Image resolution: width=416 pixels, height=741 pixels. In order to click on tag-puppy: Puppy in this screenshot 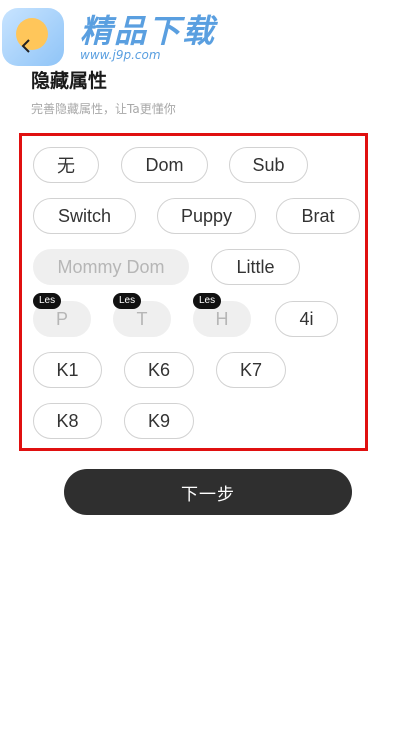, I will do `click(206, 216)`.